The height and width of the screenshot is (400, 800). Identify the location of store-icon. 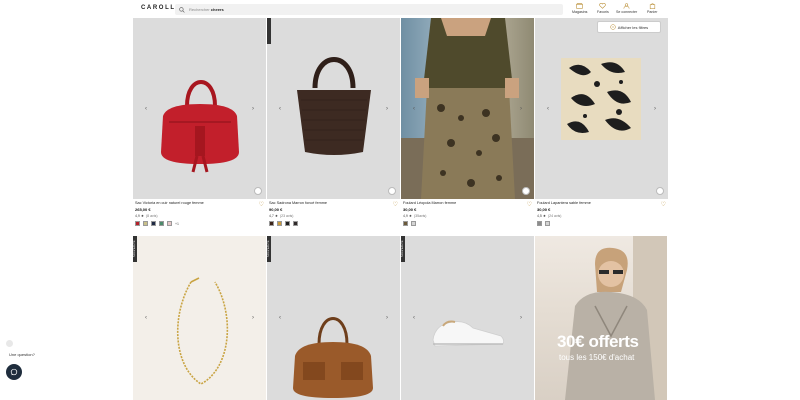
(580, 6).